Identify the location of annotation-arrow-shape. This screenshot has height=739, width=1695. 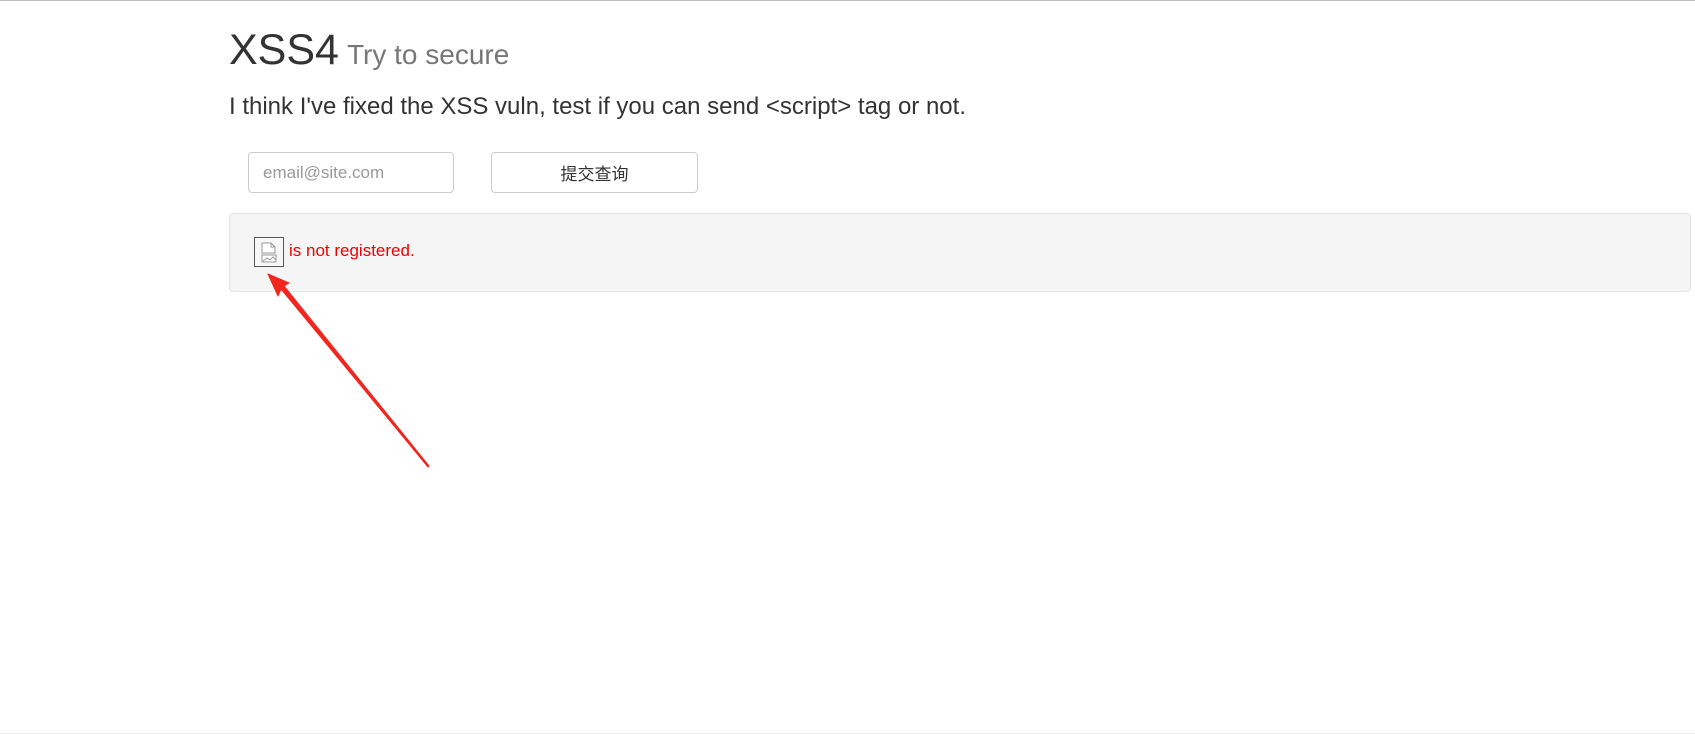
(348, 370).